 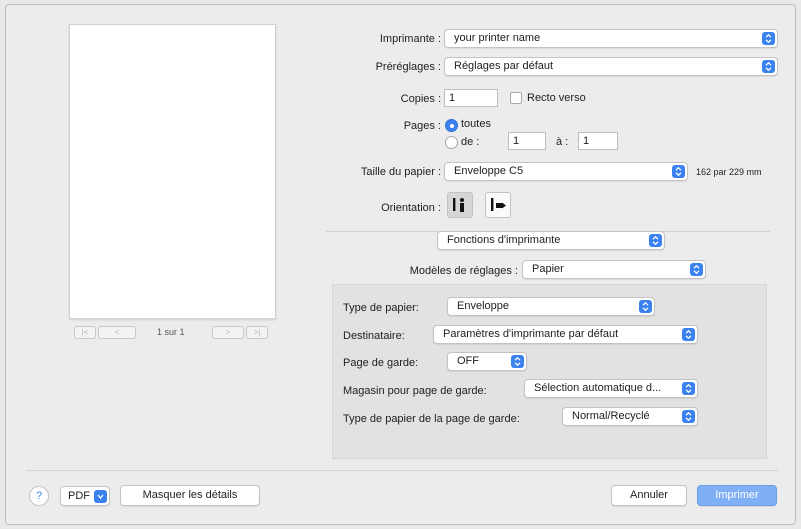 I want to click on printer-select: your printer name, so click(x=611, y=38).